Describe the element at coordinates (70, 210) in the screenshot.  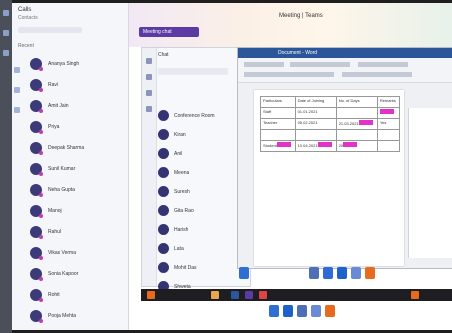
I see `contact-item: Manoj` at that location.